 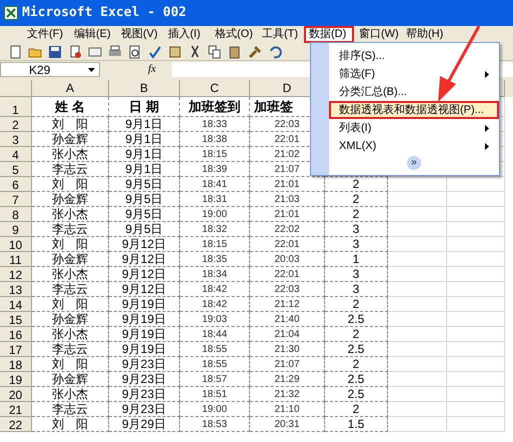 I want to click on new-document-icon, so click(x=15, y=51).